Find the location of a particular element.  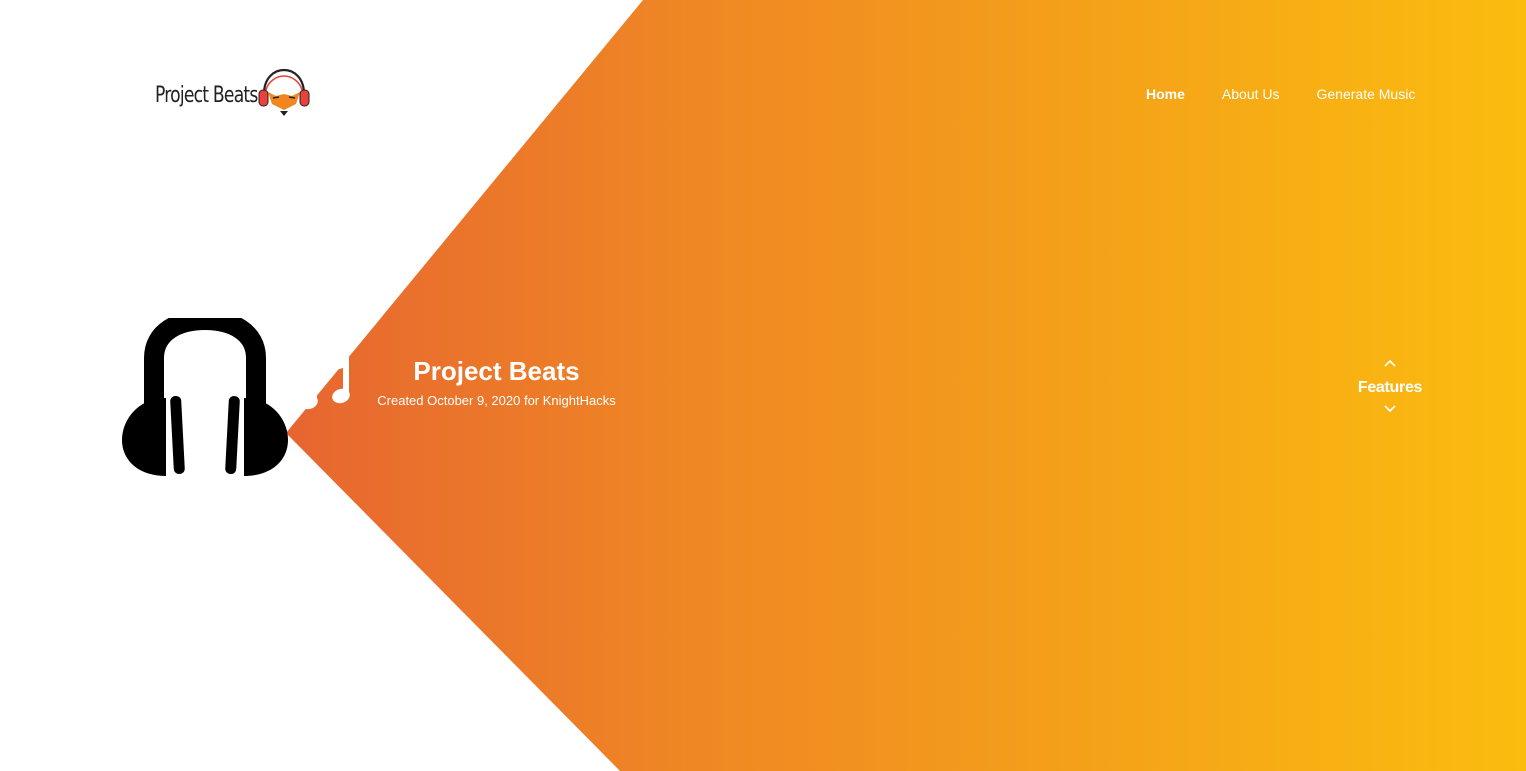

hero-title: Project Beats is located at coordinates (496, 371).